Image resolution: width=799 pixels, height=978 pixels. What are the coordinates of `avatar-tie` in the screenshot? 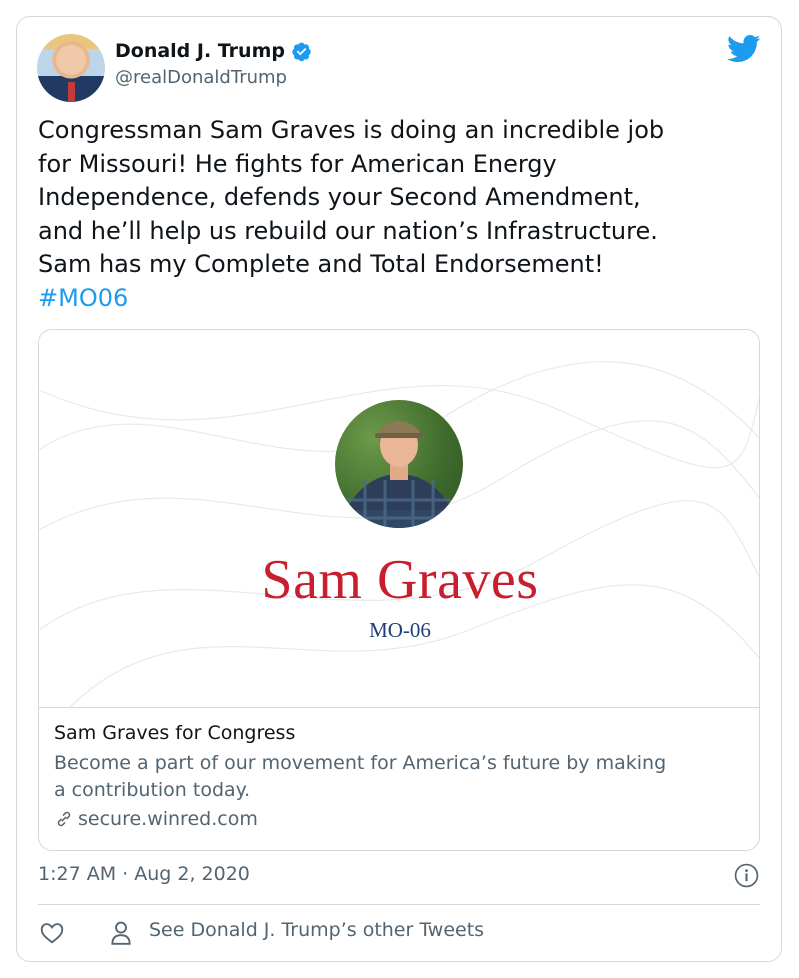 It's located at (71, 92).